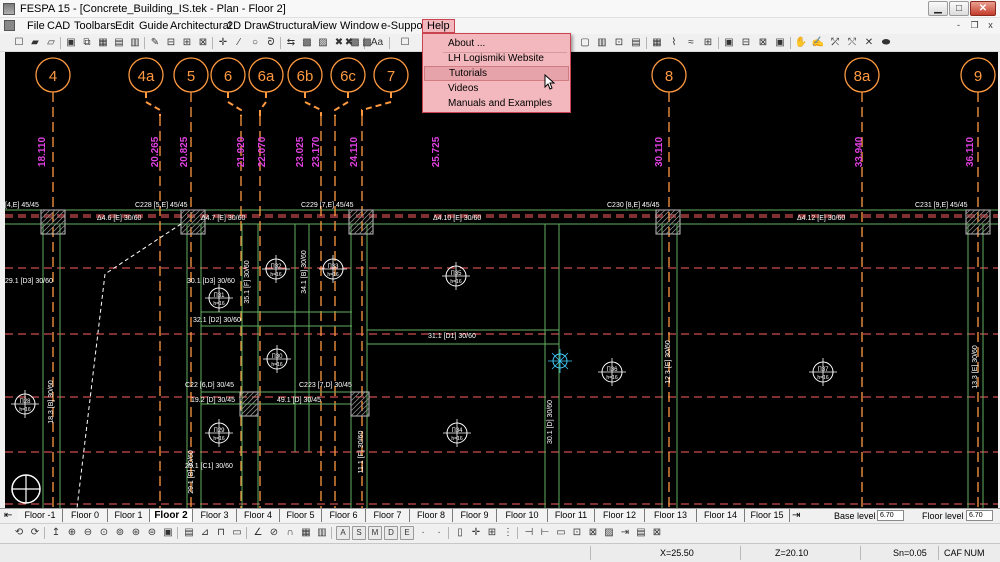  What do you see at coordinates (239, 43) in the screenshot?
I see `toolbar-tool-icon: ∕` at bounding box center [239, 43].